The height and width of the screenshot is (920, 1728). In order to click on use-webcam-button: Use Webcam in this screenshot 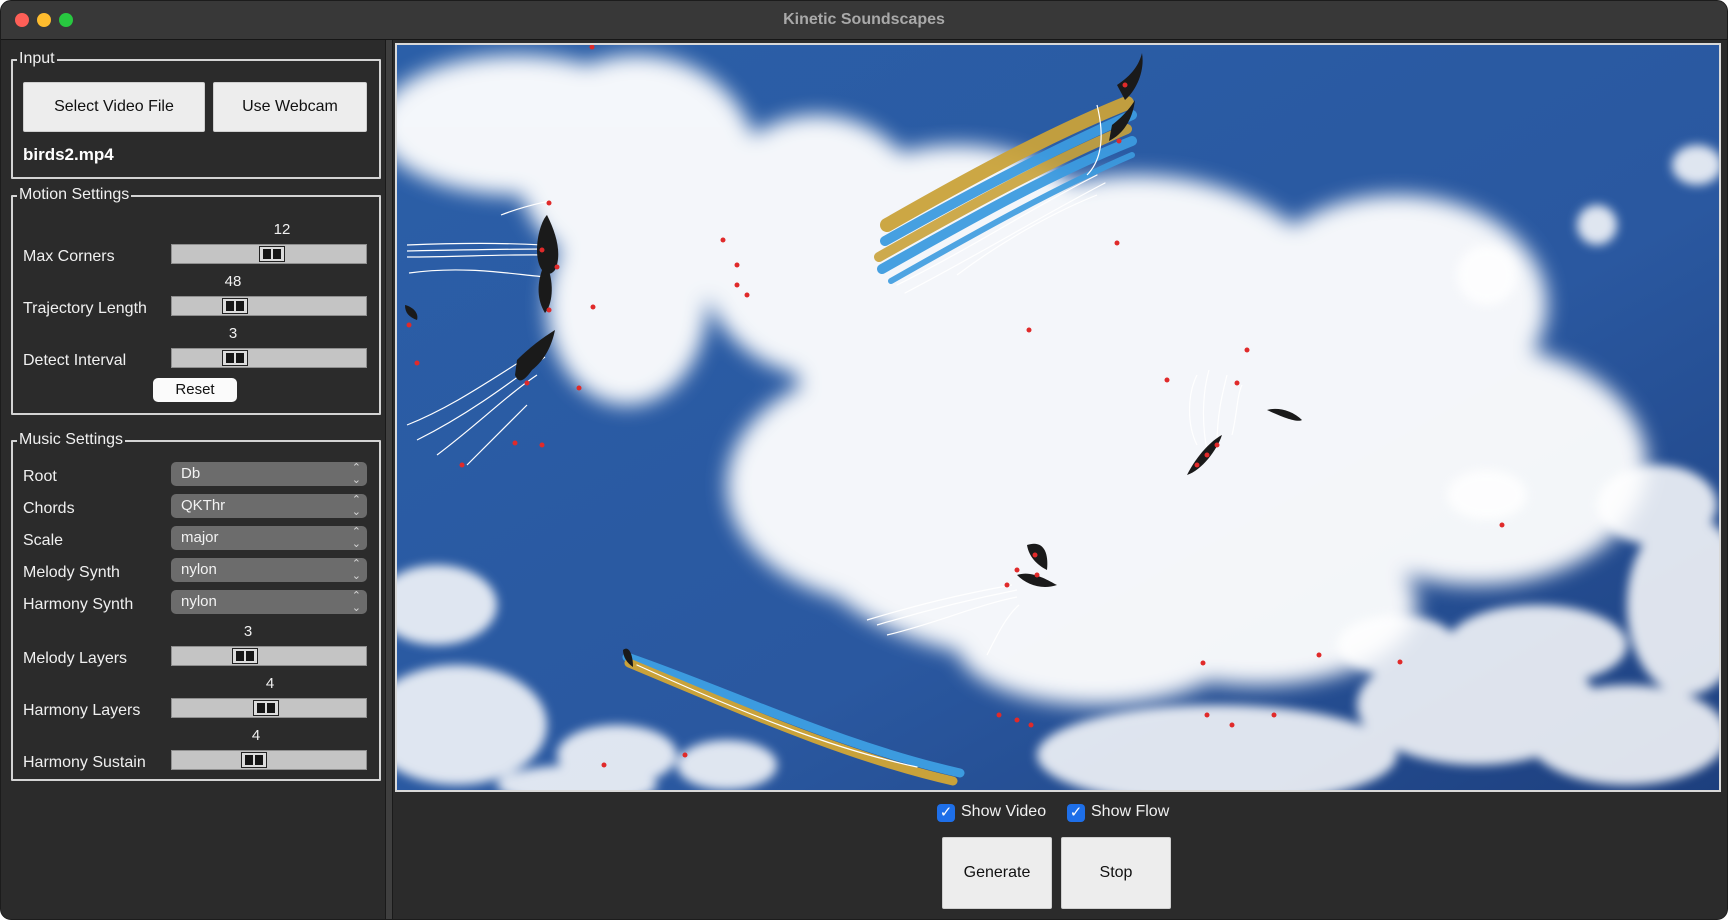, I will do `click(290, 107)`.